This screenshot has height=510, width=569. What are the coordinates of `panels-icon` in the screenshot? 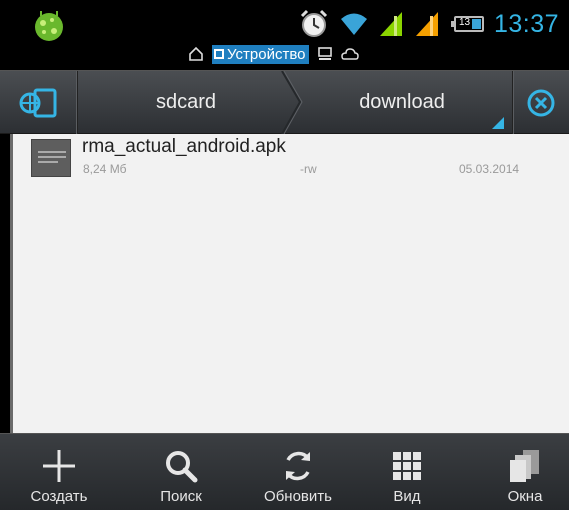 It's located at (37, 102).